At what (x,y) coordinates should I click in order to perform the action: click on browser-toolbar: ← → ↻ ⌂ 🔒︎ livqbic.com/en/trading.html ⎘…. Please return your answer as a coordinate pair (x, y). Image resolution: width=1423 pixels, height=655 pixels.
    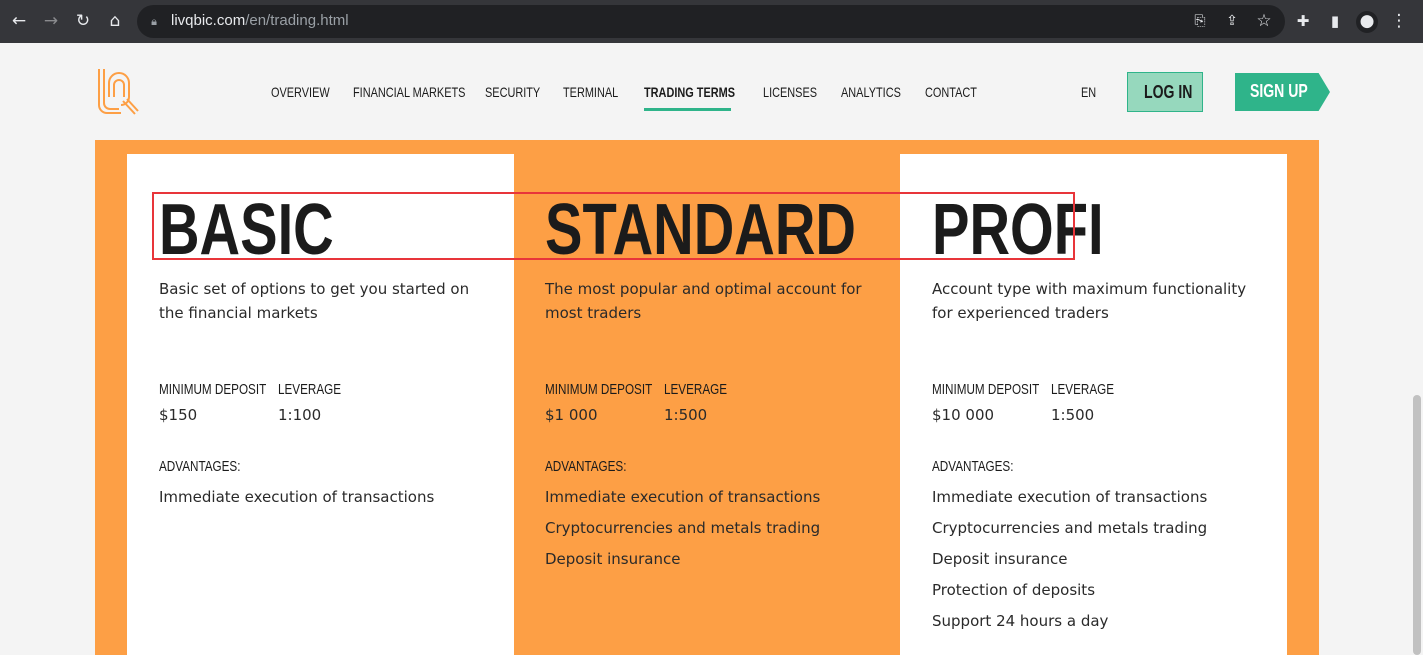
    Looking at the image, I should click on (711, 21).